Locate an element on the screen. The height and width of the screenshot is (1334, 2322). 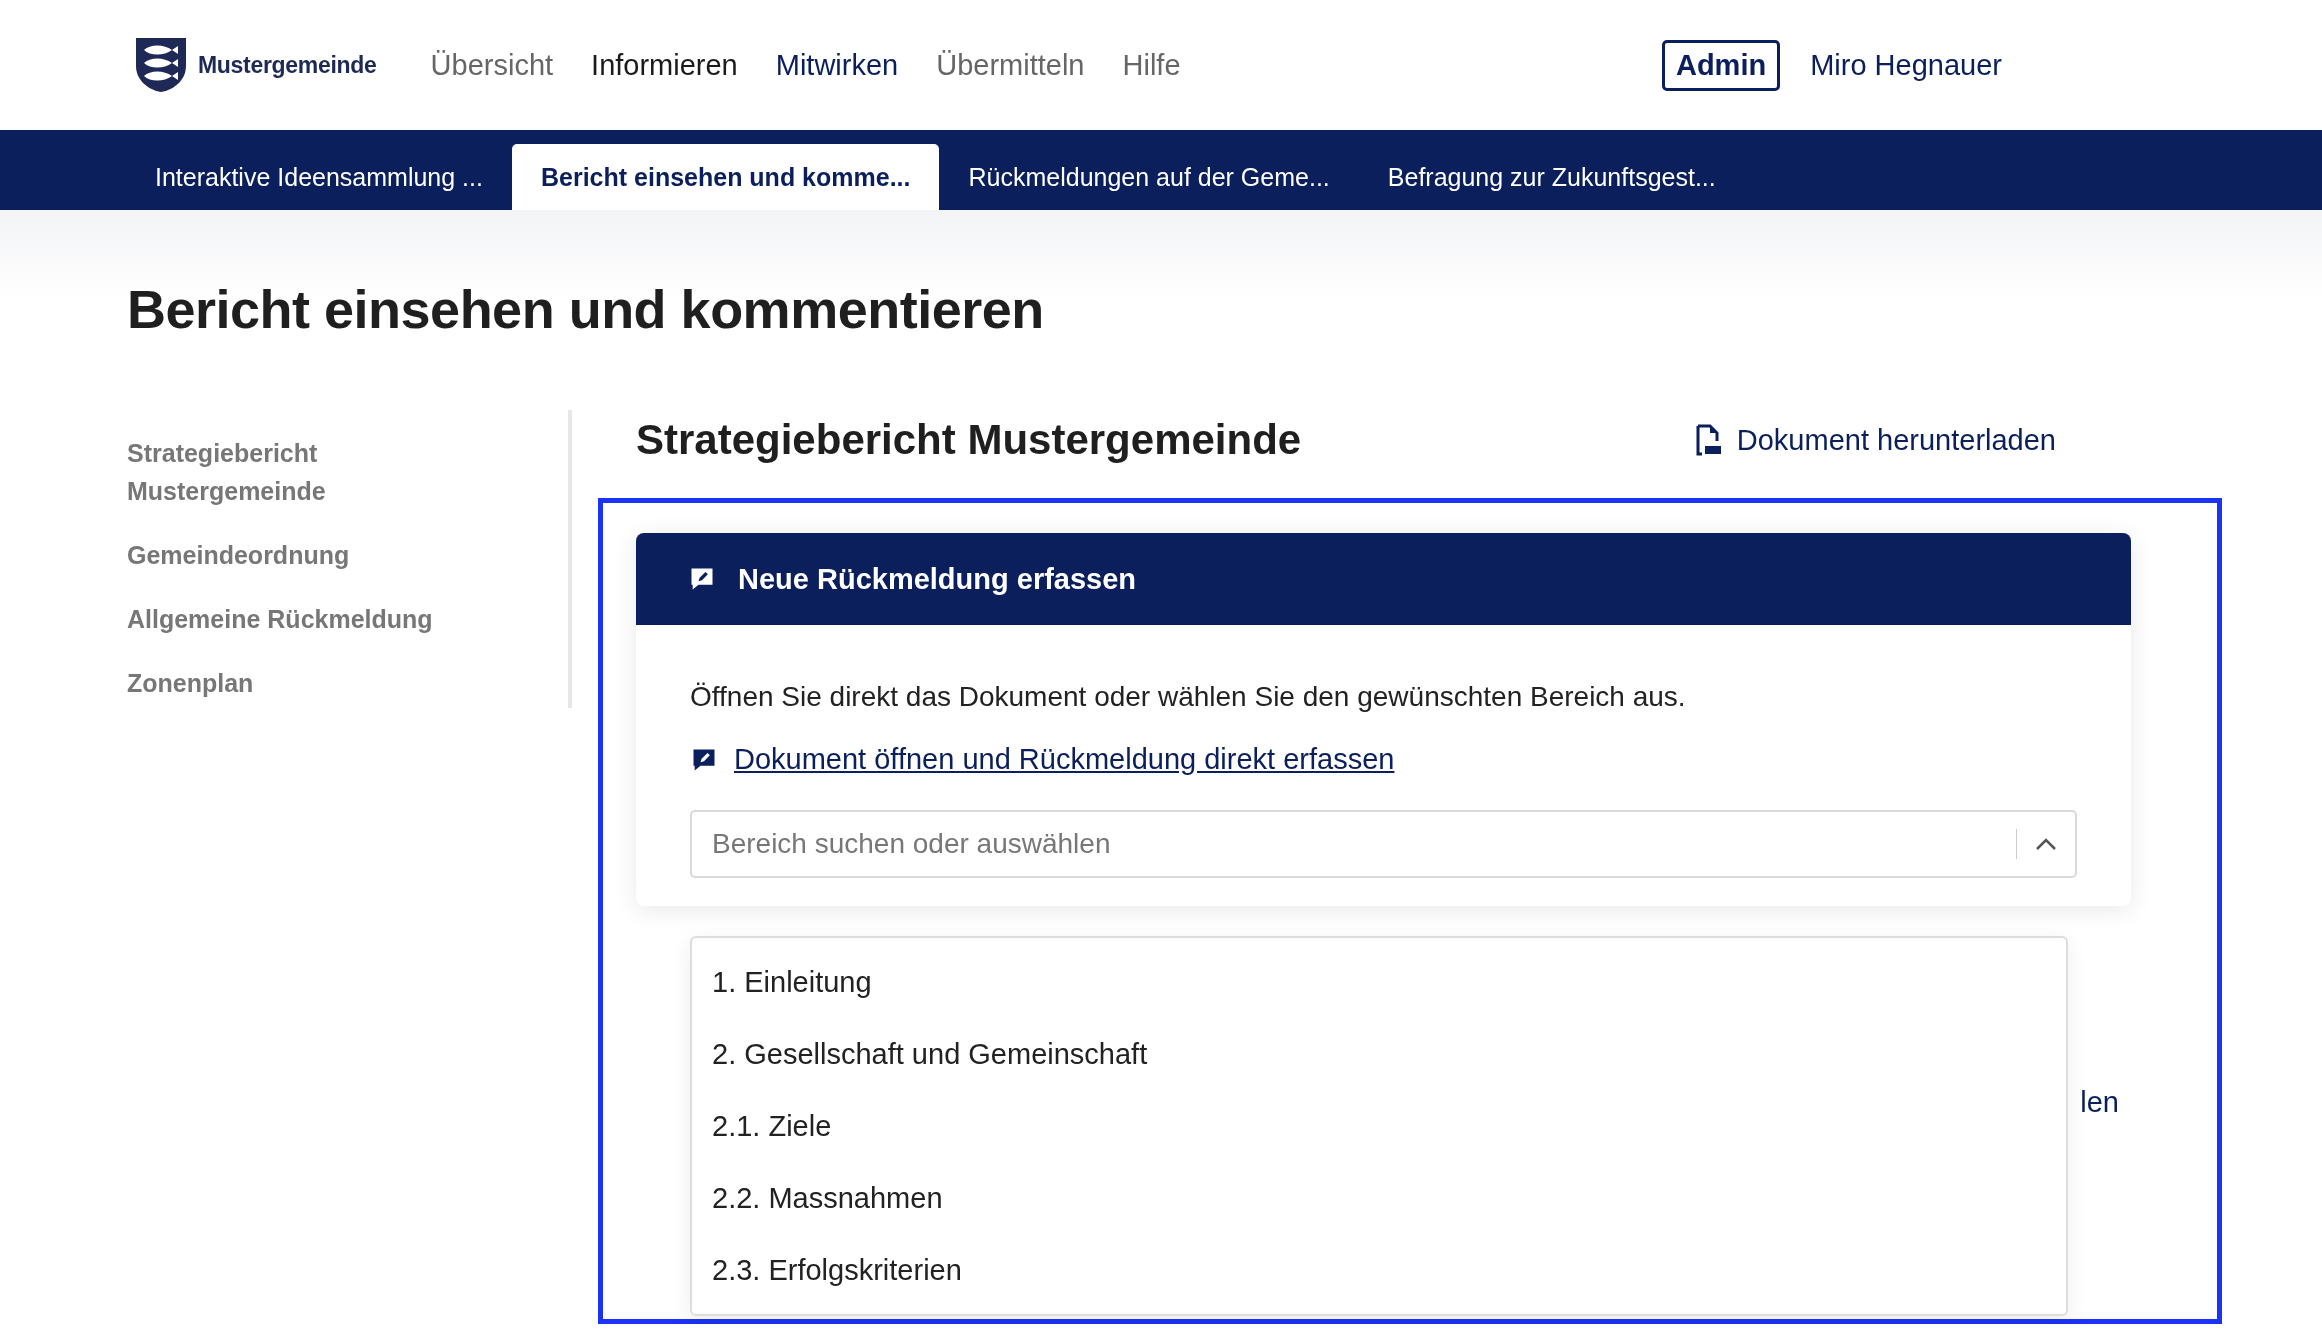
dropdown-option: 2.3. Erfolgskriterien is located at coordinates (1379, 1270).